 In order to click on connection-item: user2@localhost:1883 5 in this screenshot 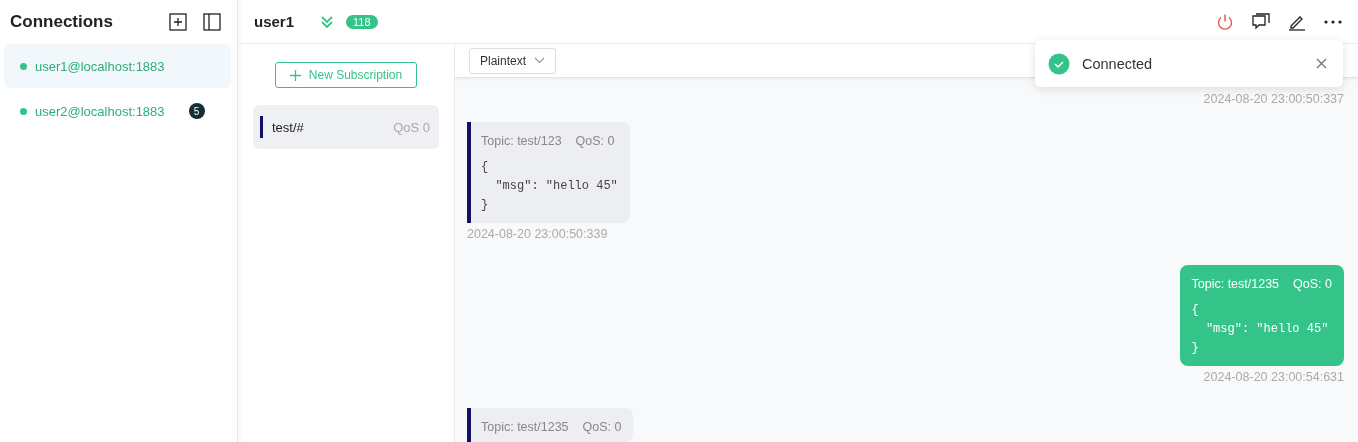, I will do `click(117, 111)`.